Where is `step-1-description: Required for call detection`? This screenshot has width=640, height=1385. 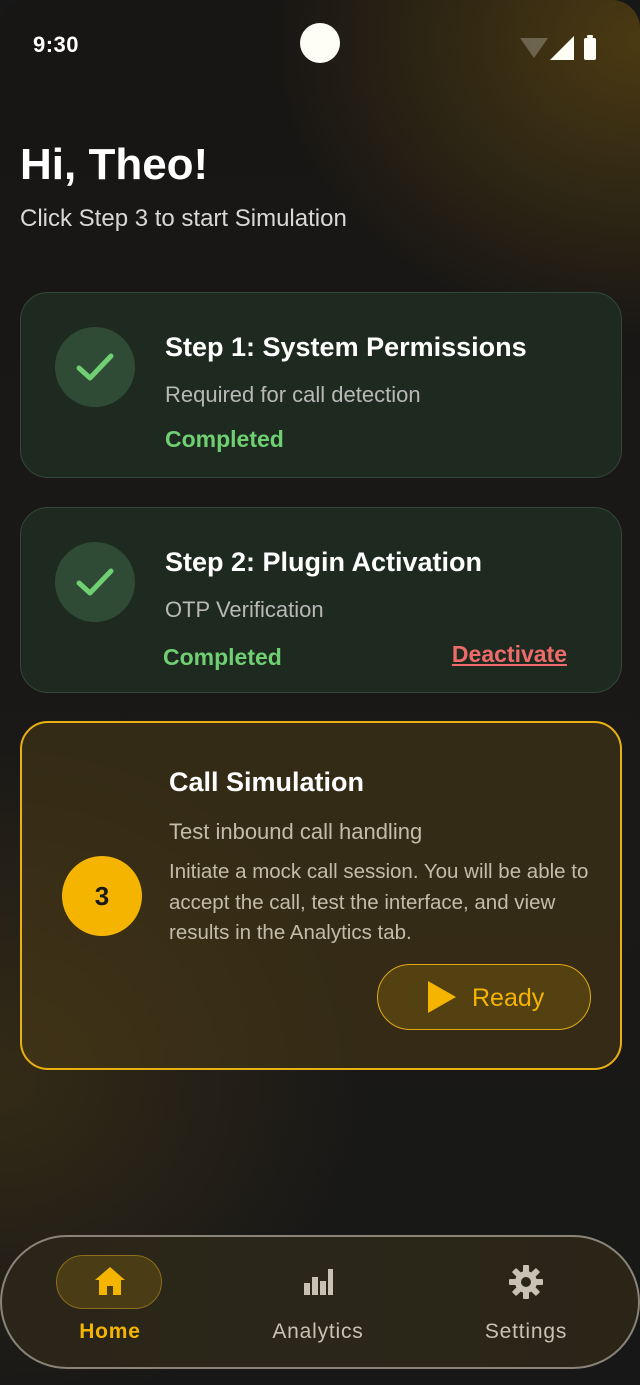 step-1-description: Required for call detection is located at coordinates (293, 394).